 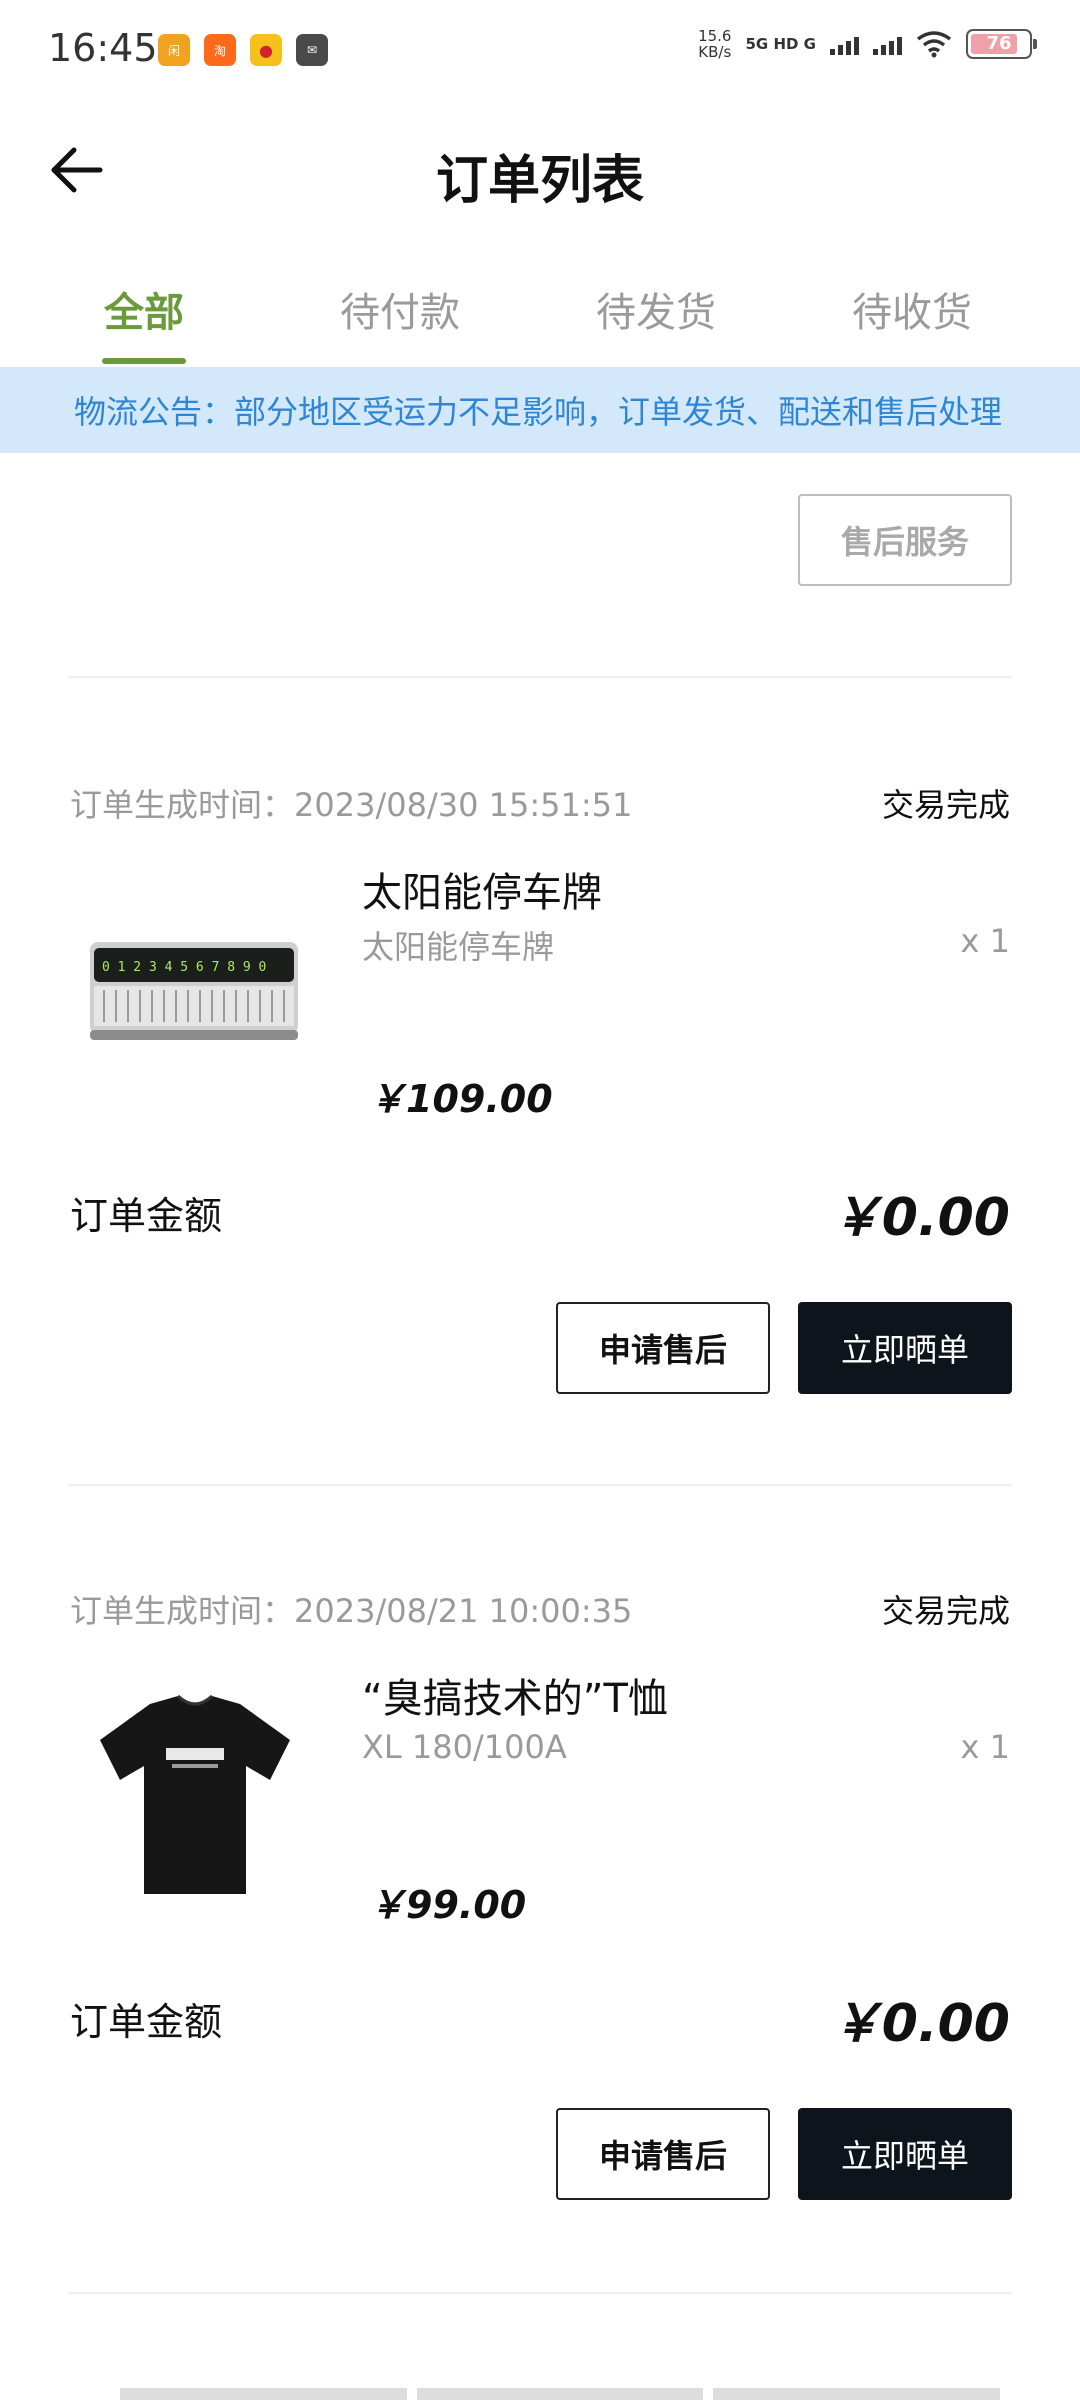 What do you see at coordinates (482, 889) in the screenshot?
I see `product-name: 太阳能停车牌` at bounding box center [482, 889].